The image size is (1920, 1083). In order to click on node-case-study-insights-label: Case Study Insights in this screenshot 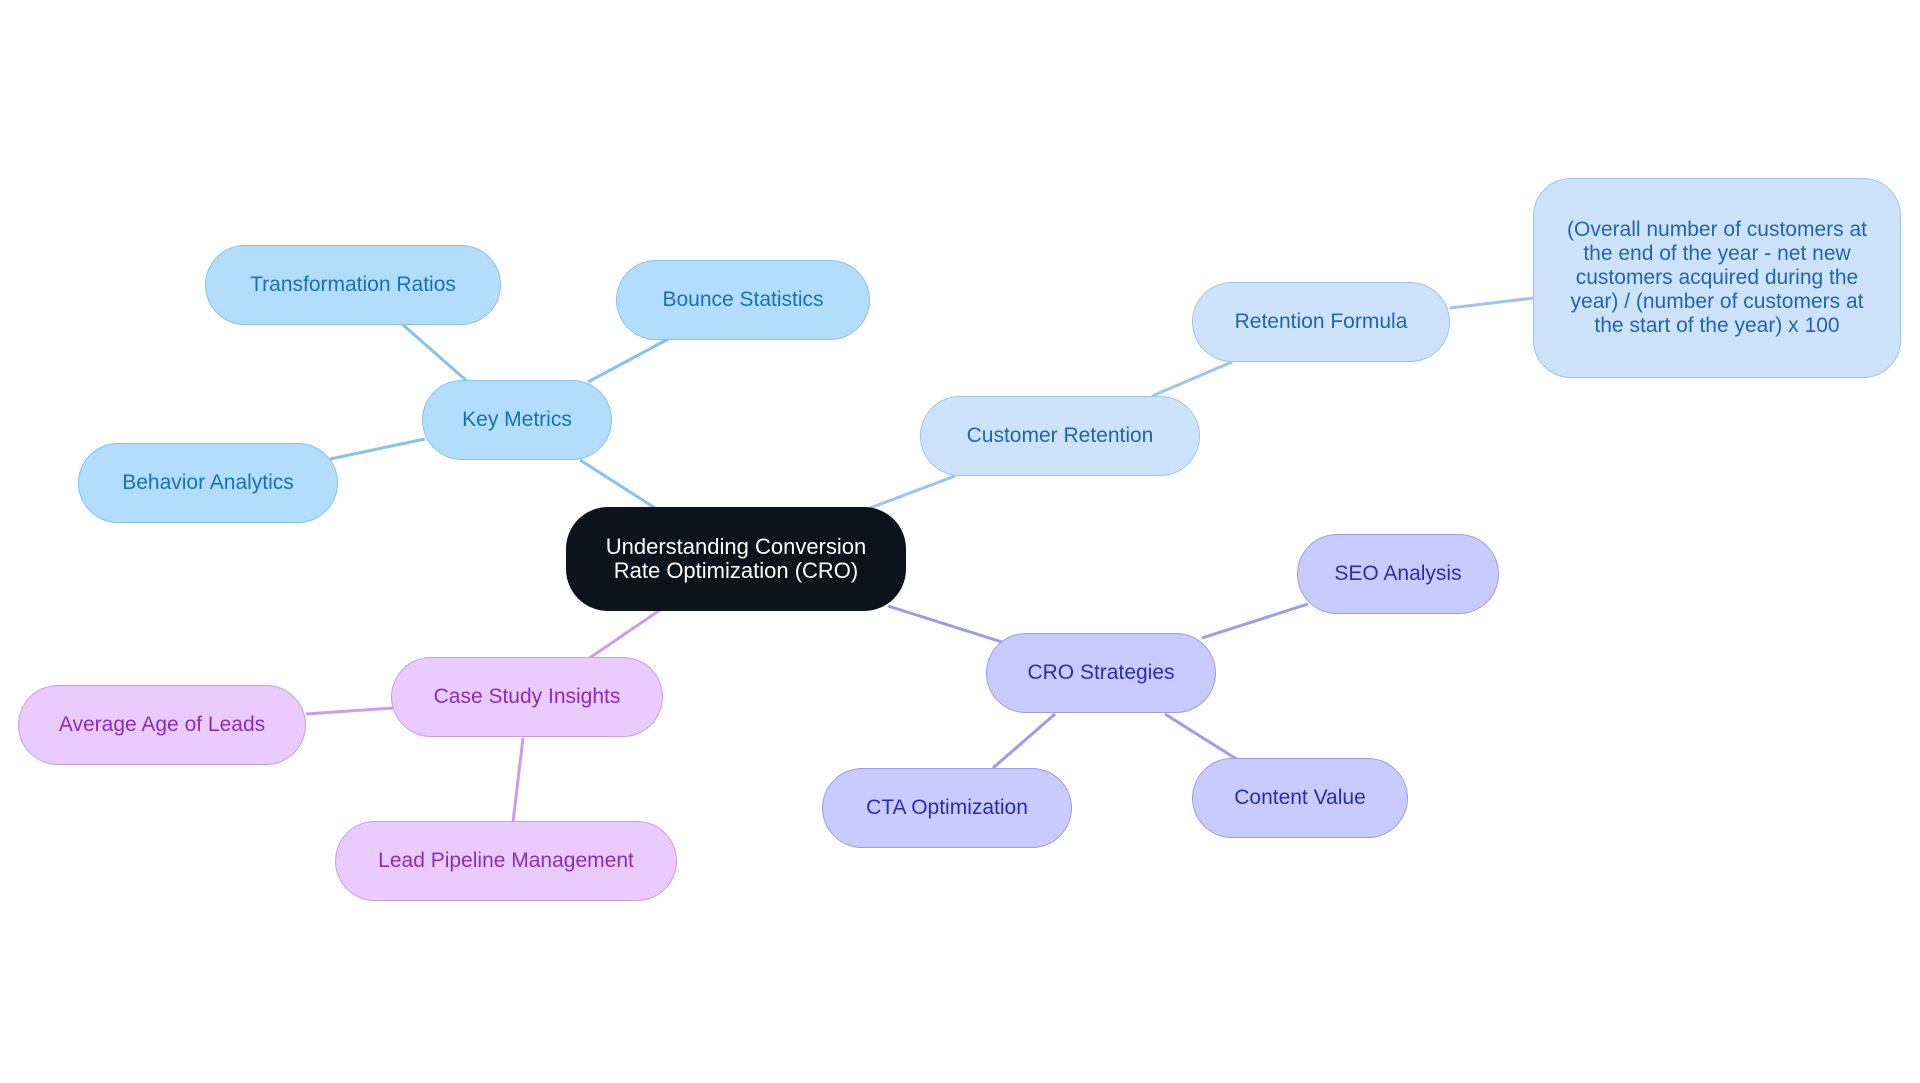, I will do `click(527, 696)`.